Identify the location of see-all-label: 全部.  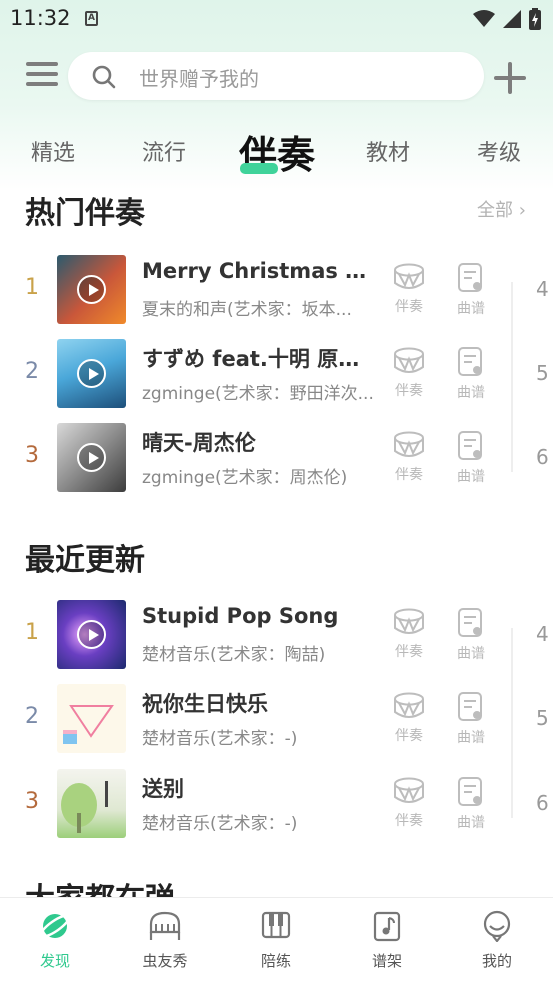
(495, 210).